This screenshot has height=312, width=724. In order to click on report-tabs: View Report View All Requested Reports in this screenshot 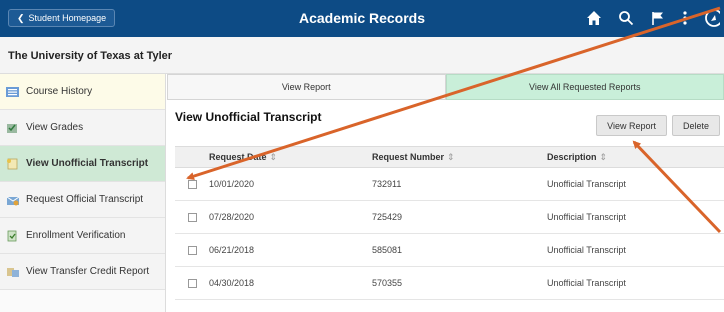, I will do `click(445, 87)`.